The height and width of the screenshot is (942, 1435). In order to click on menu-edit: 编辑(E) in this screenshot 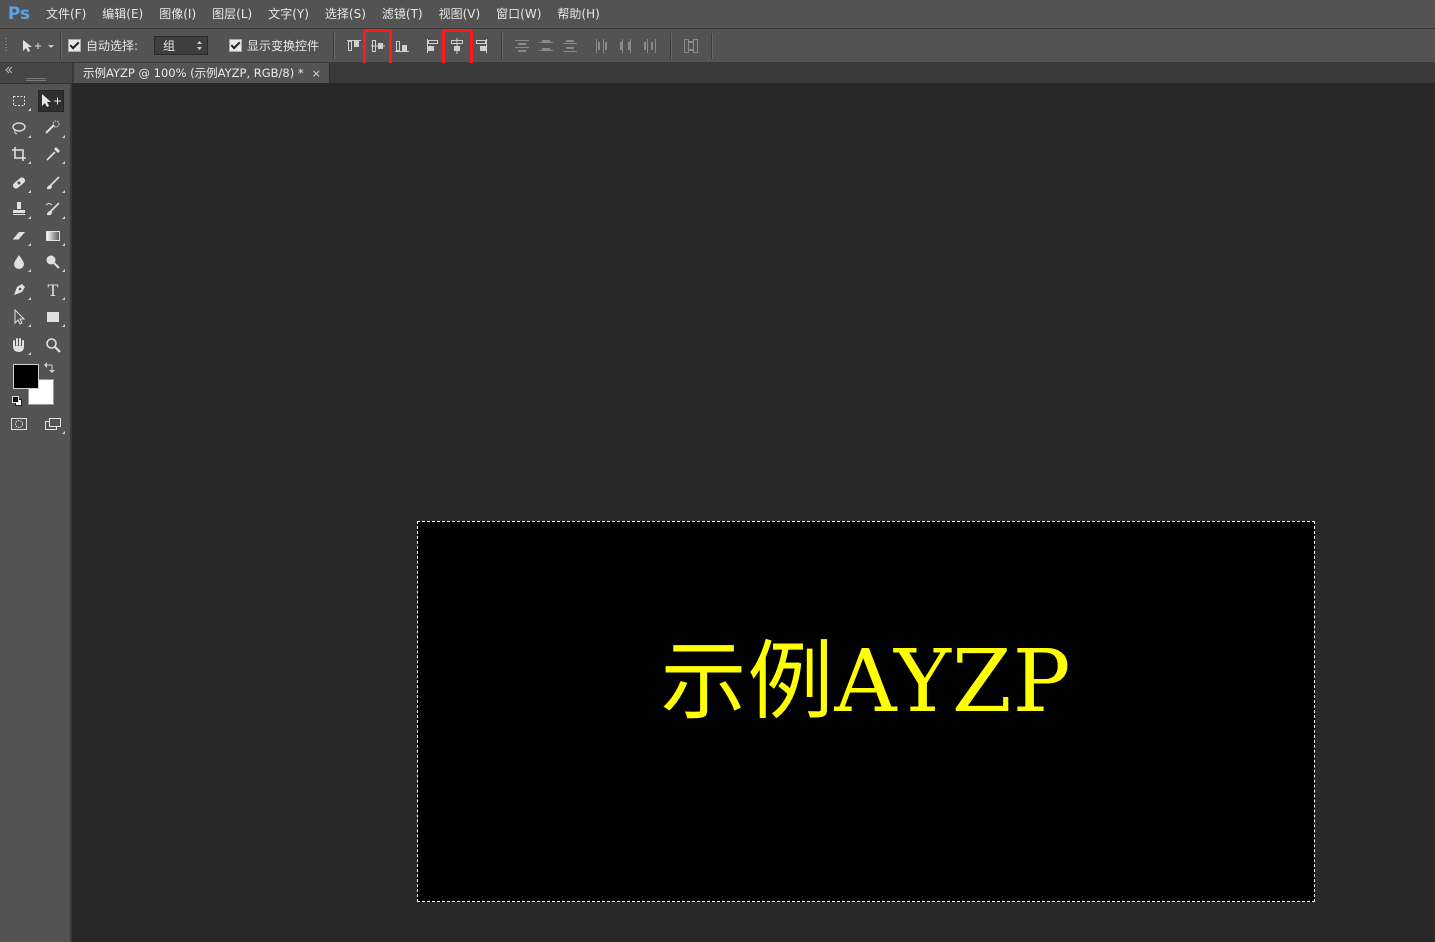, I will do `click(122, 14)`.